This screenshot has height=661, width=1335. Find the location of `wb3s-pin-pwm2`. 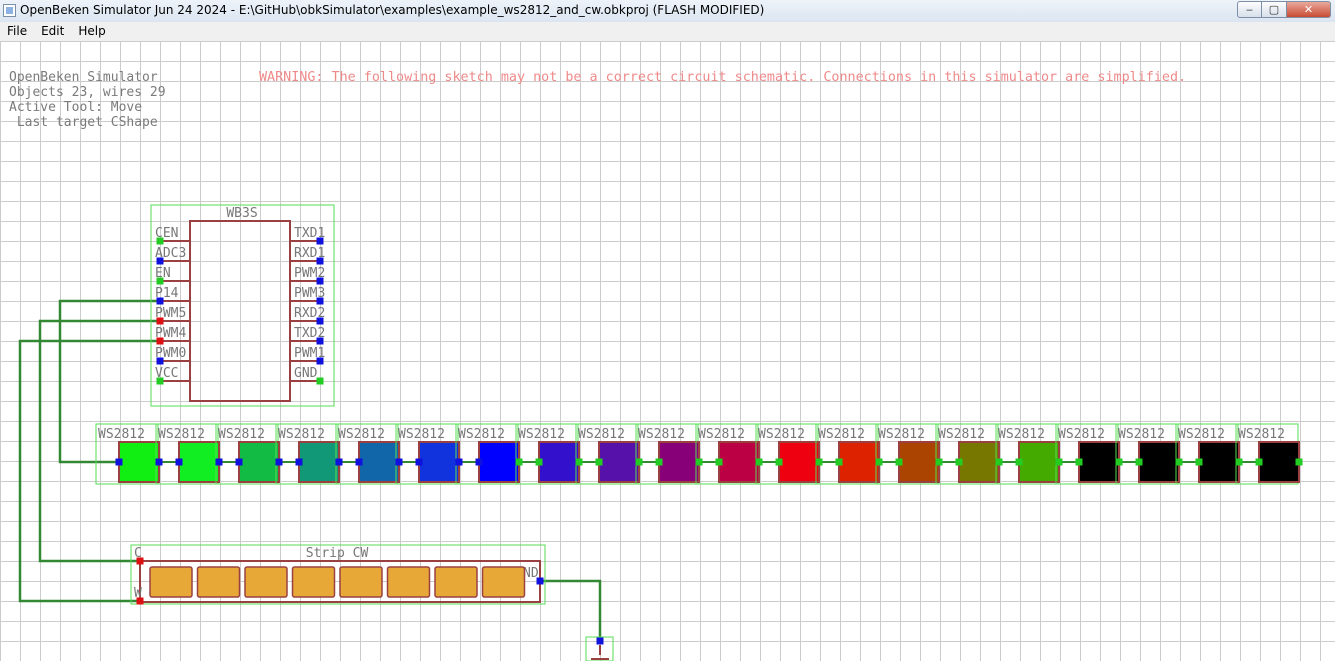

wb3s-pin-pwm2 is located at coordinates (320, 281).